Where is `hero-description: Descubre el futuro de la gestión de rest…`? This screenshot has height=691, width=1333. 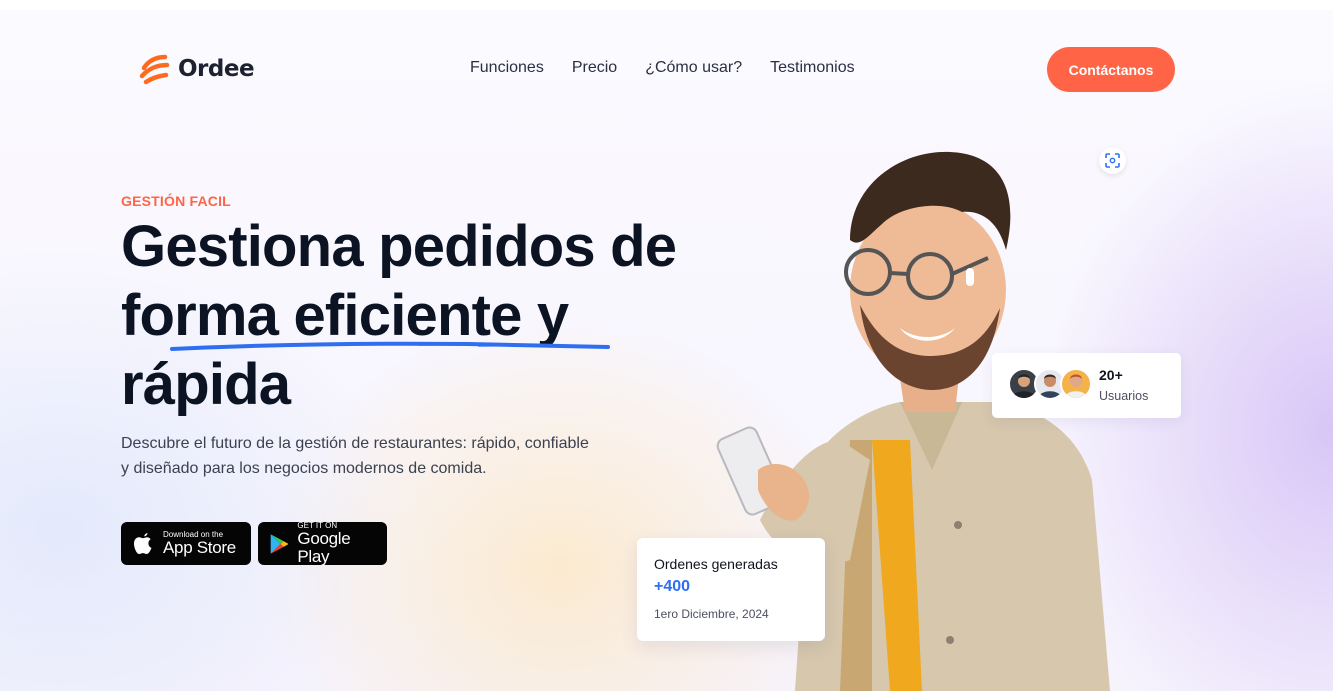
hero-description: Descubre el futuro de la gestión de rest… is located at coordinates (355, 456).